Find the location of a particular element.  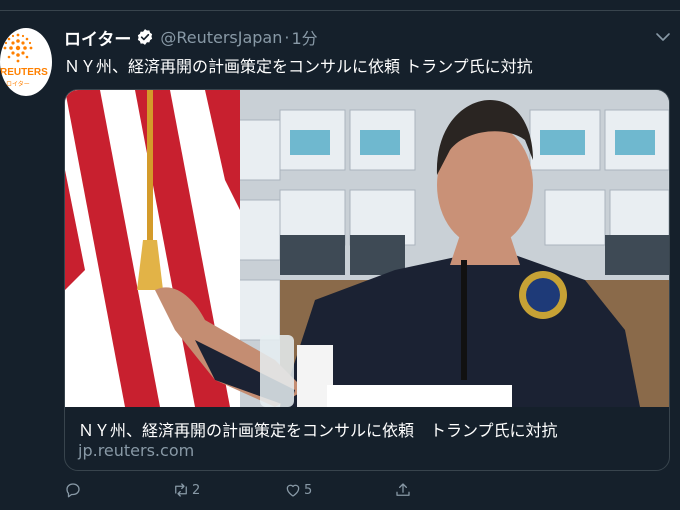

retweet-count: 2 is located at coordinates (196, 490).